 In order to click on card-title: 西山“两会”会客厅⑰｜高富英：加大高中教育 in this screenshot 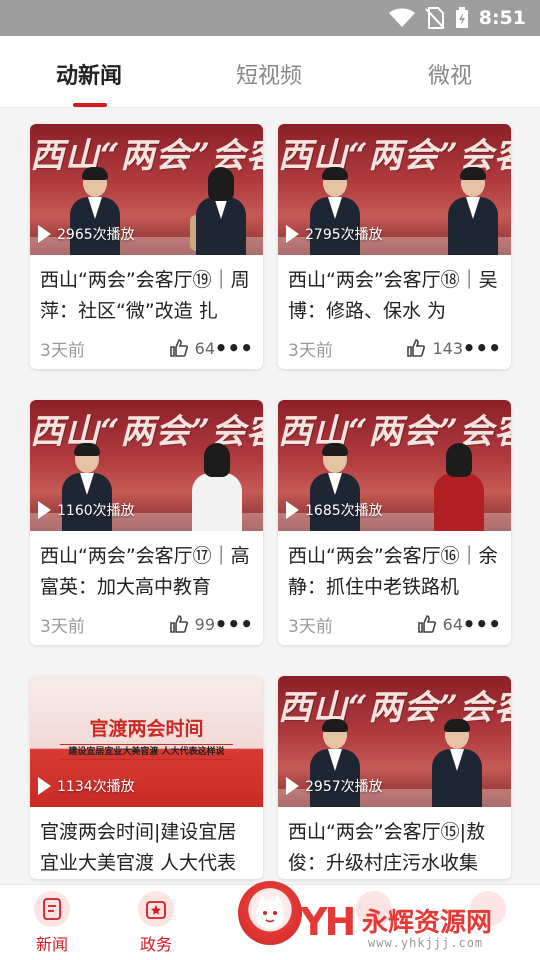, I will do `click(146, 567)`.